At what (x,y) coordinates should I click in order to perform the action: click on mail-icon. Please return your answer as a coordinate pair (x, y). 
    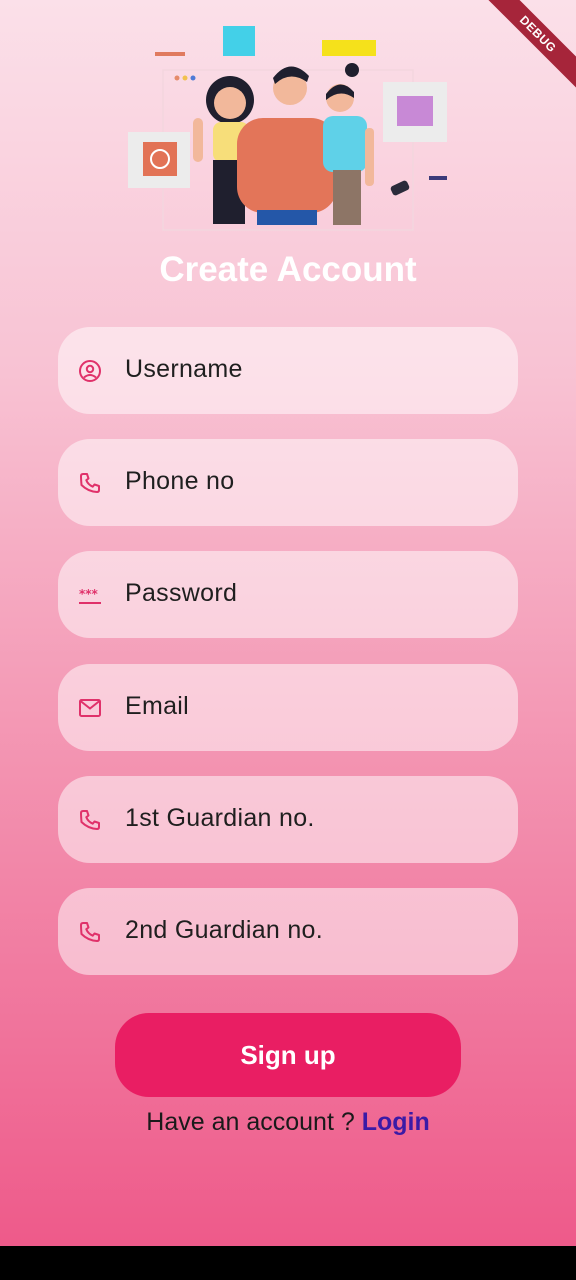
    Looking at the image, I should click on (90, 708).